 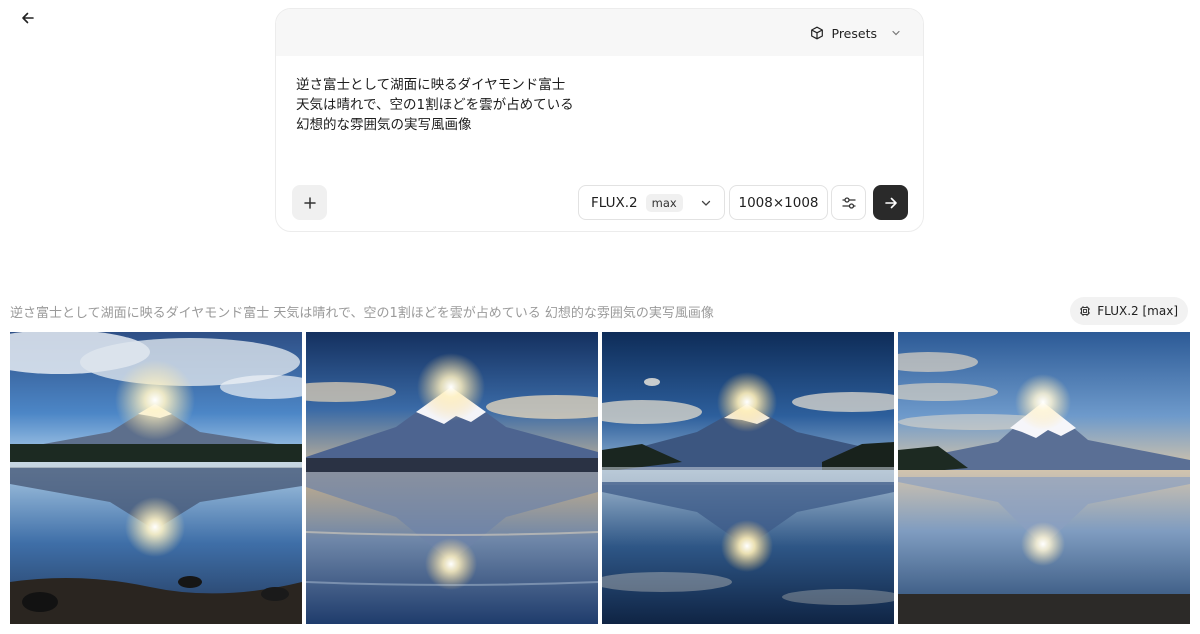 I want to click on prompt-line: 天気は晴れで、空の1割ほどを雲が占めている, so click(x=435, y=105).